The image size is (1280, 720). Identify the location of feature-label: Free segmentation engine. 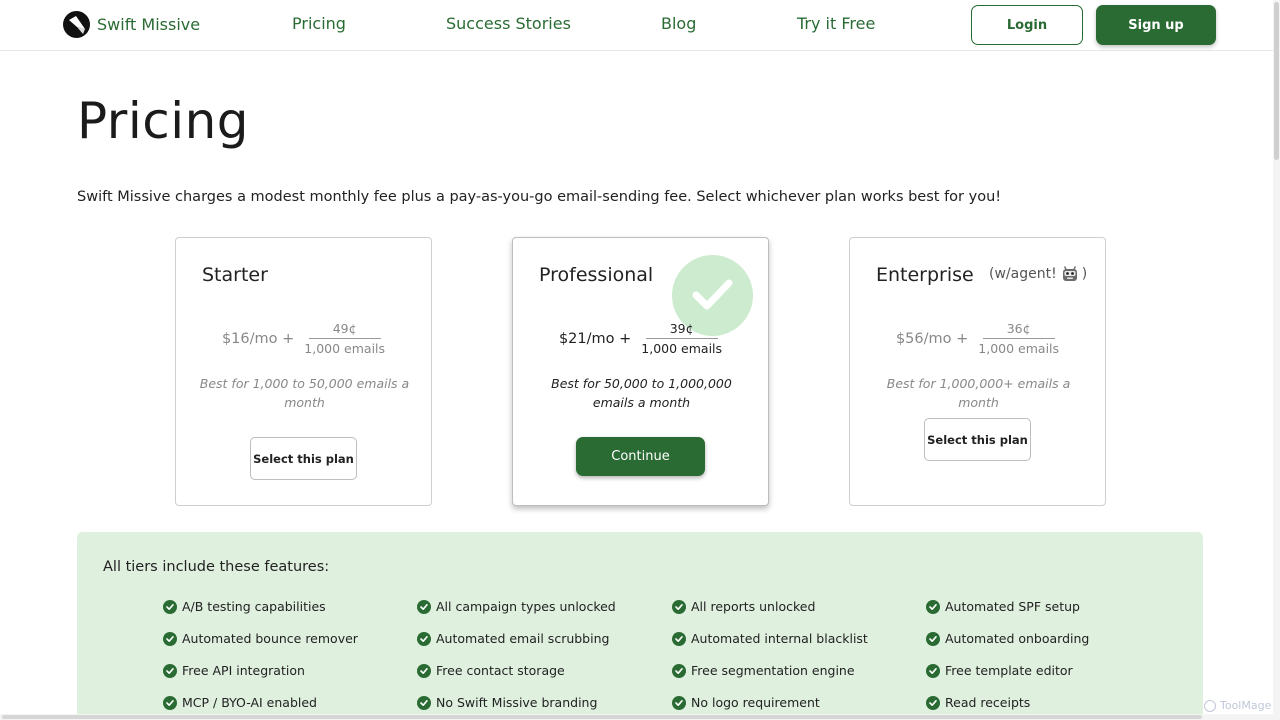
(773, 670).